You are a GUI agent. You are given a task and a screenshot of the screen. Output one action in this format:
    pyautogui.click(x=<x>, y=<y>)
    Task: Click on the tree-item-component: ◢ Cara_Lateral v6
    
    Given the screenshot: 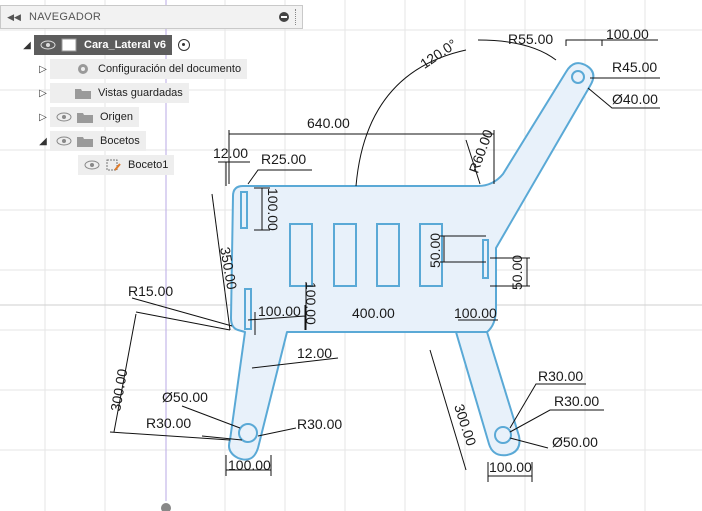 What is the action you would take?
    pyautogui.click(x=105, y=45)
    